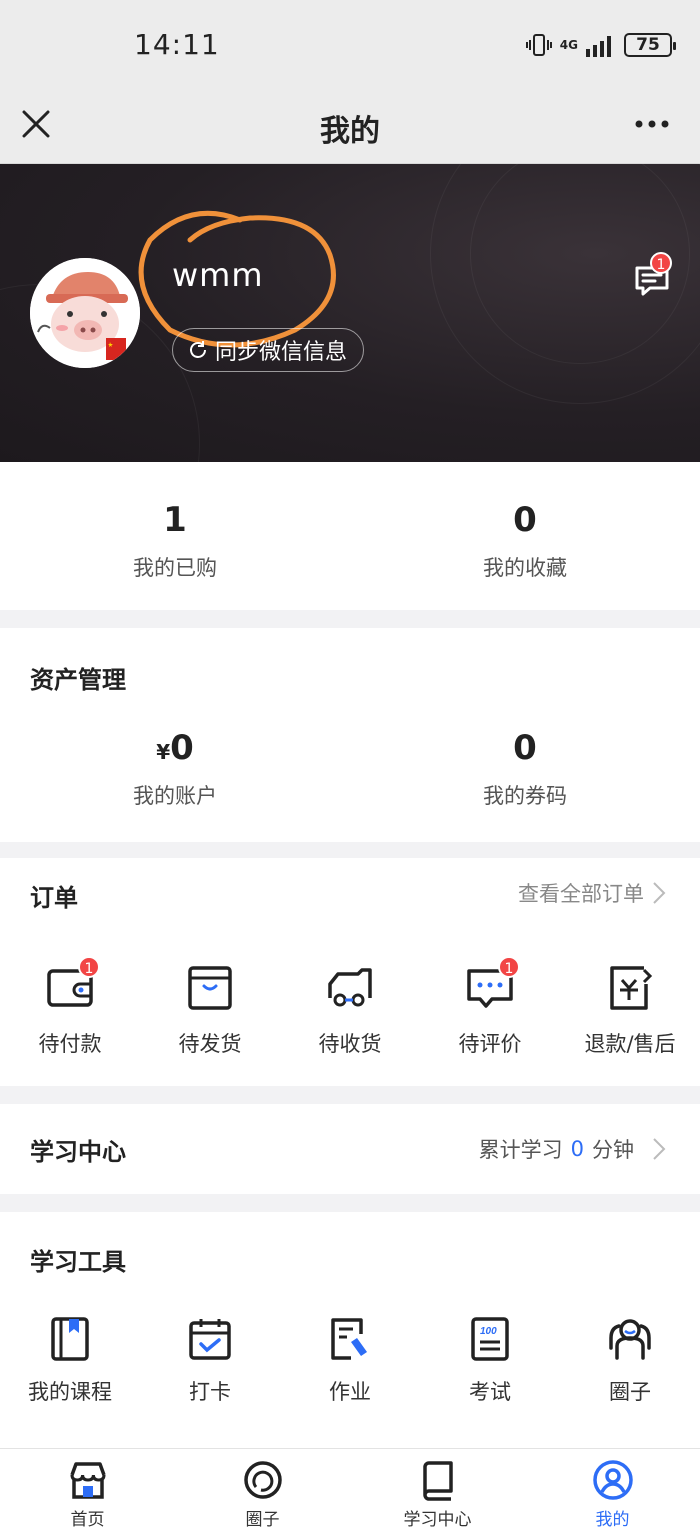 This screenshot has height=1540, width=700. I want to click on sync-wechat-button: 同步微信信息, so click(268, 350).